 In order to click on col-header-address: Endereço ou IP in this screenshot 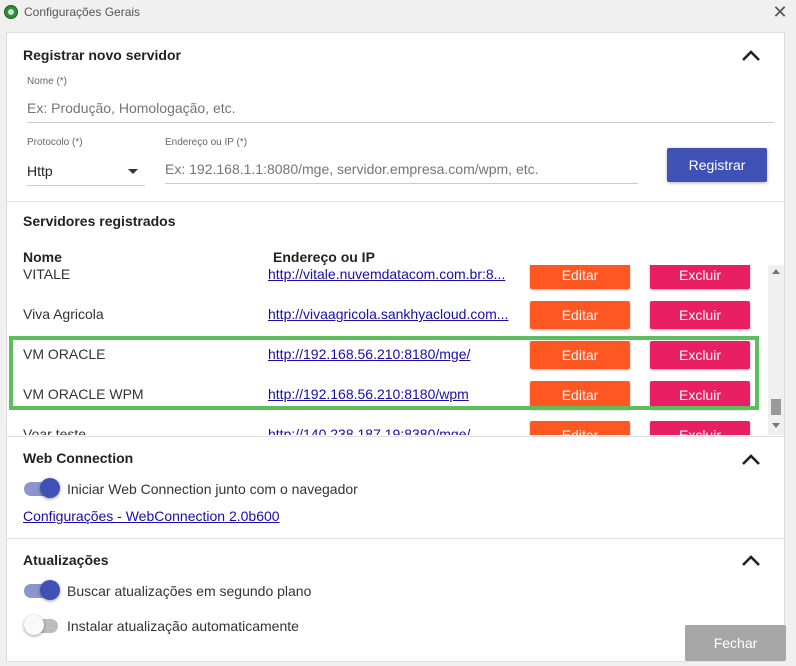, I will do `click(324, 257)`.